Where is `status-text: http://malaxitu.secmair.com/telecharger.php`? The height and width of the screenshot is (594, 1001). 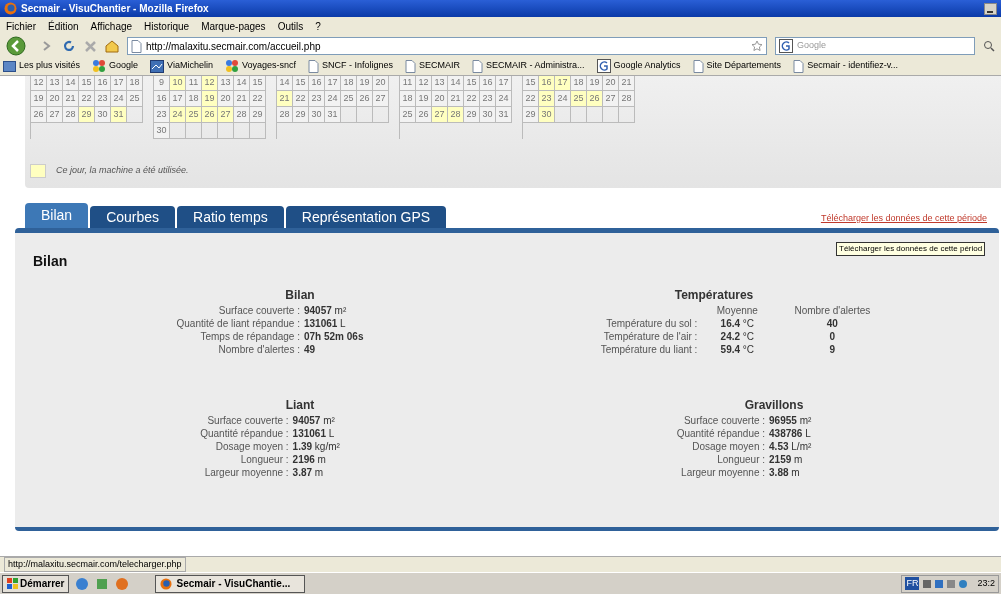 status-text: http://malaxitu.secmair.com/telecharger.php is located at coordinates (95, 564).